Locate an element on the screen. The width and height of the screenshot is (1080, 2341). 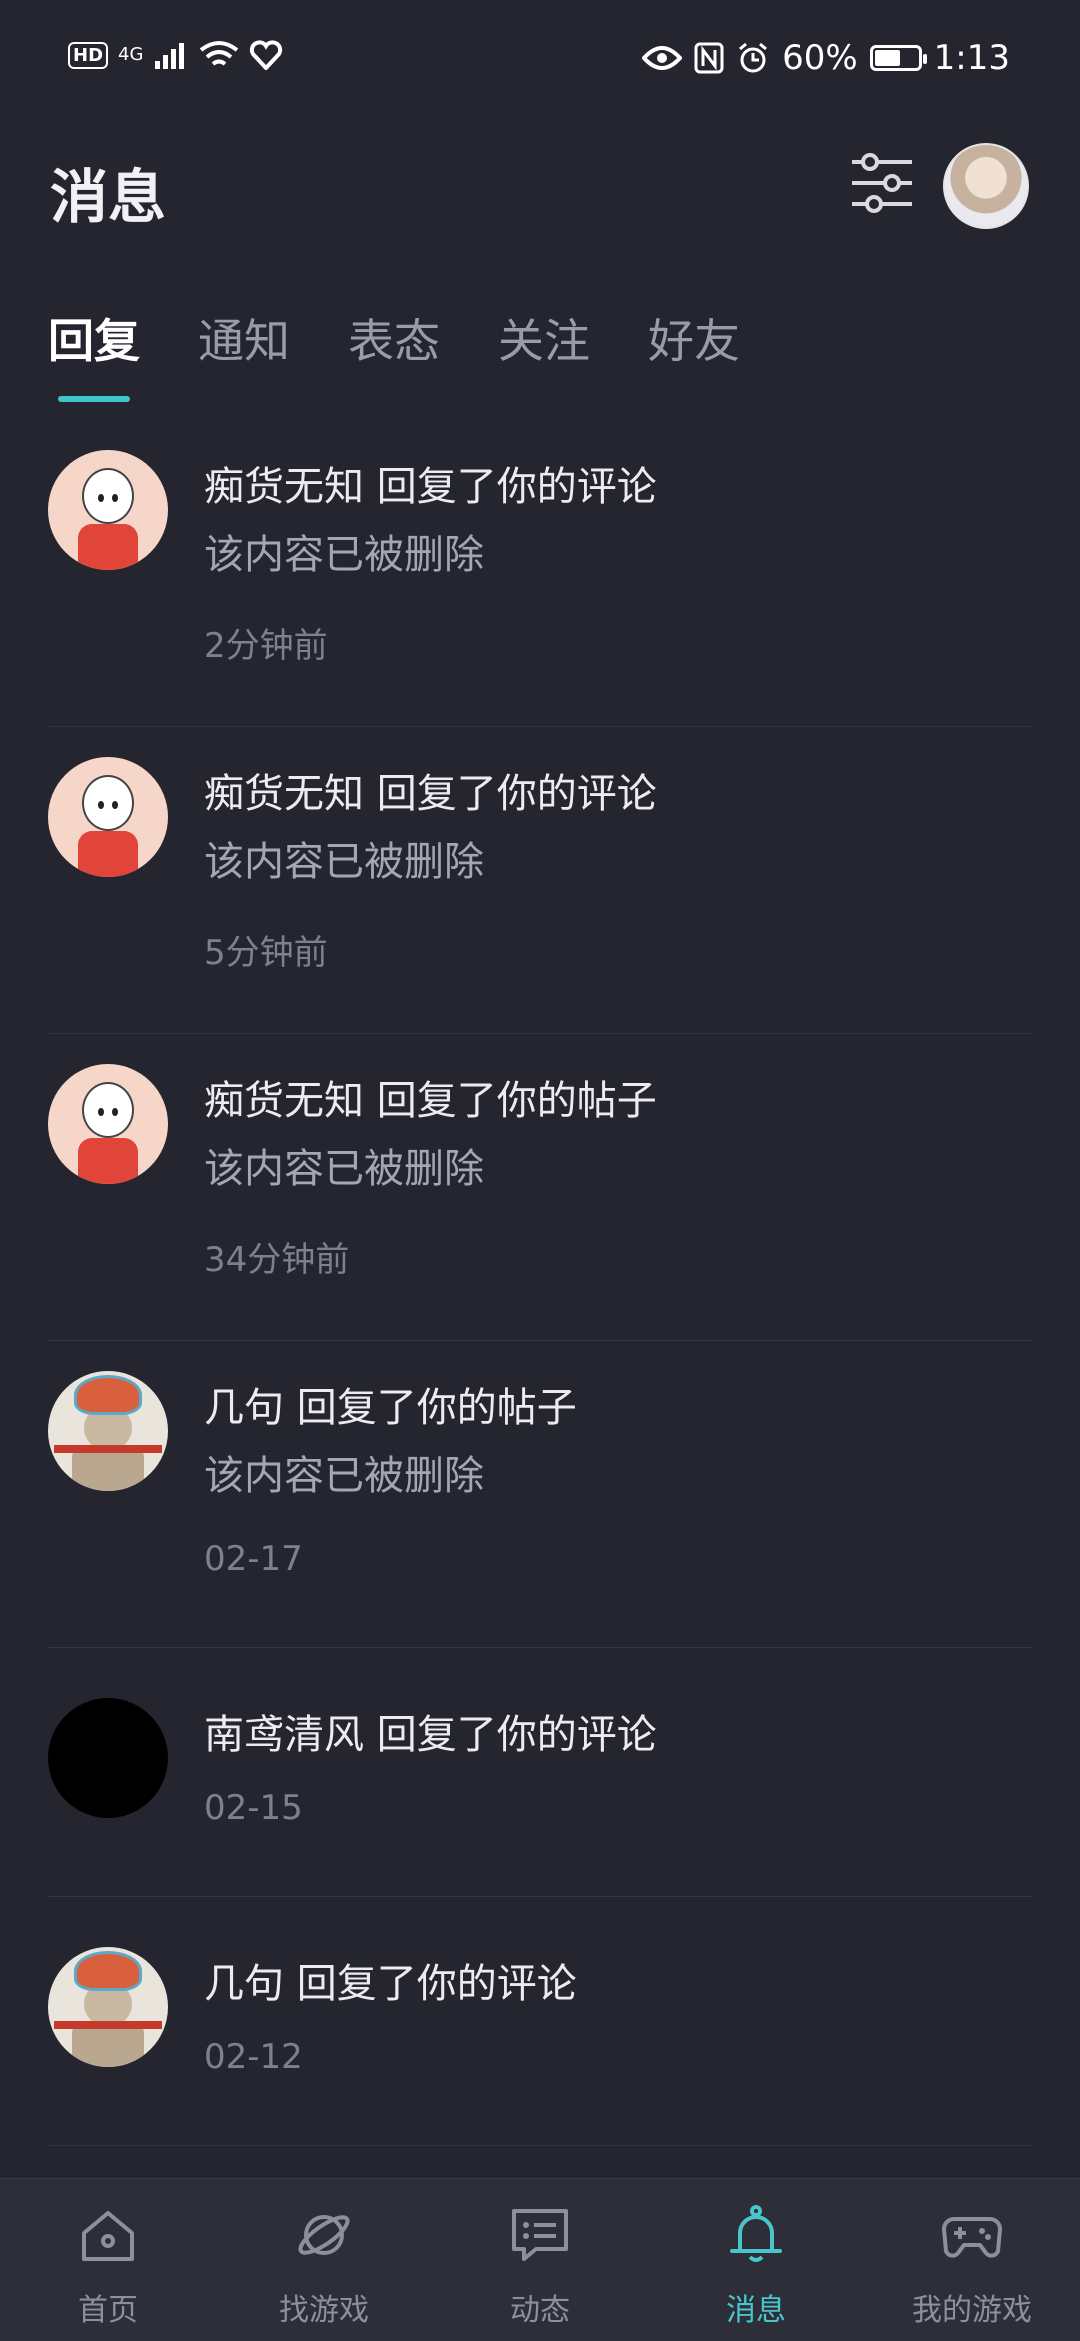
list-item: 几句 回复了你的评论 02-12 is located at coordinates (540, 2021).